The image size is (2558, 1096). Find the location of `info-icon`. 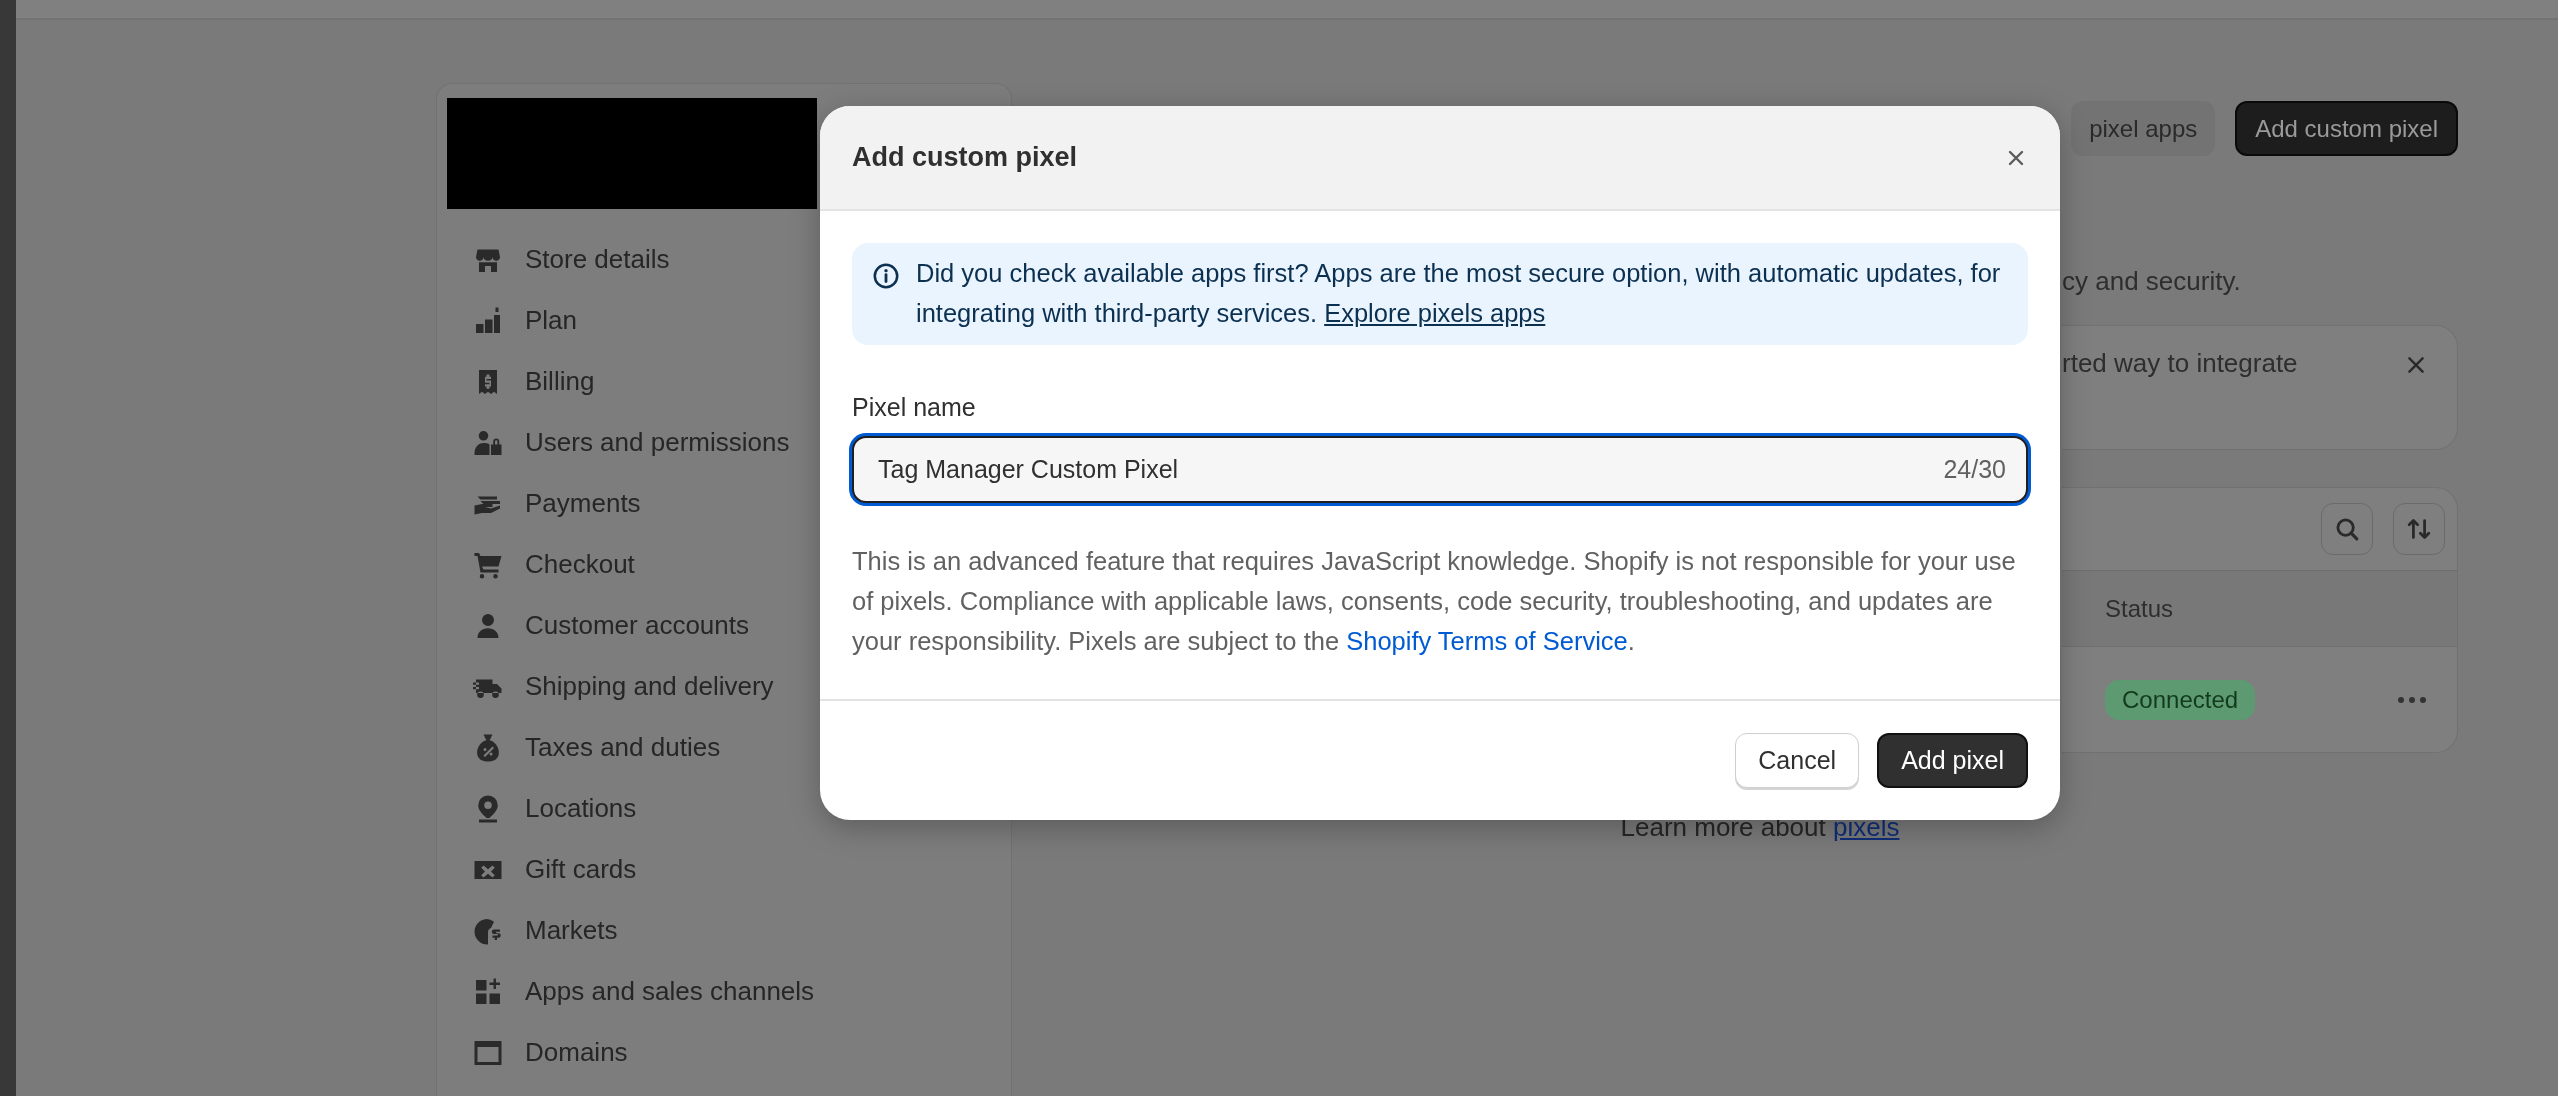

info-icon is located at coordinates (886, 276).